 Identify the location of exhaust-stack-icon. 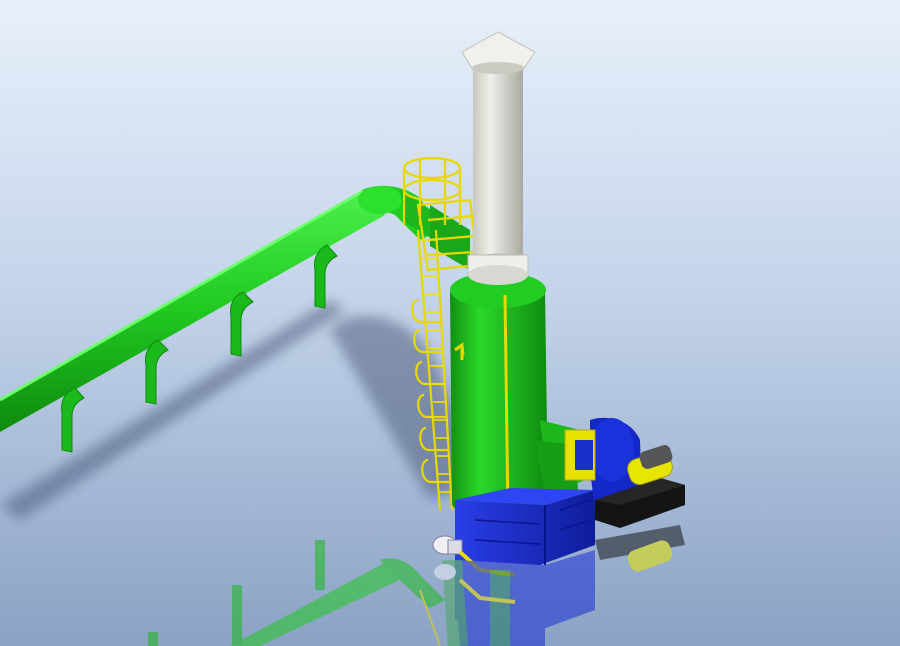
(498, 176).